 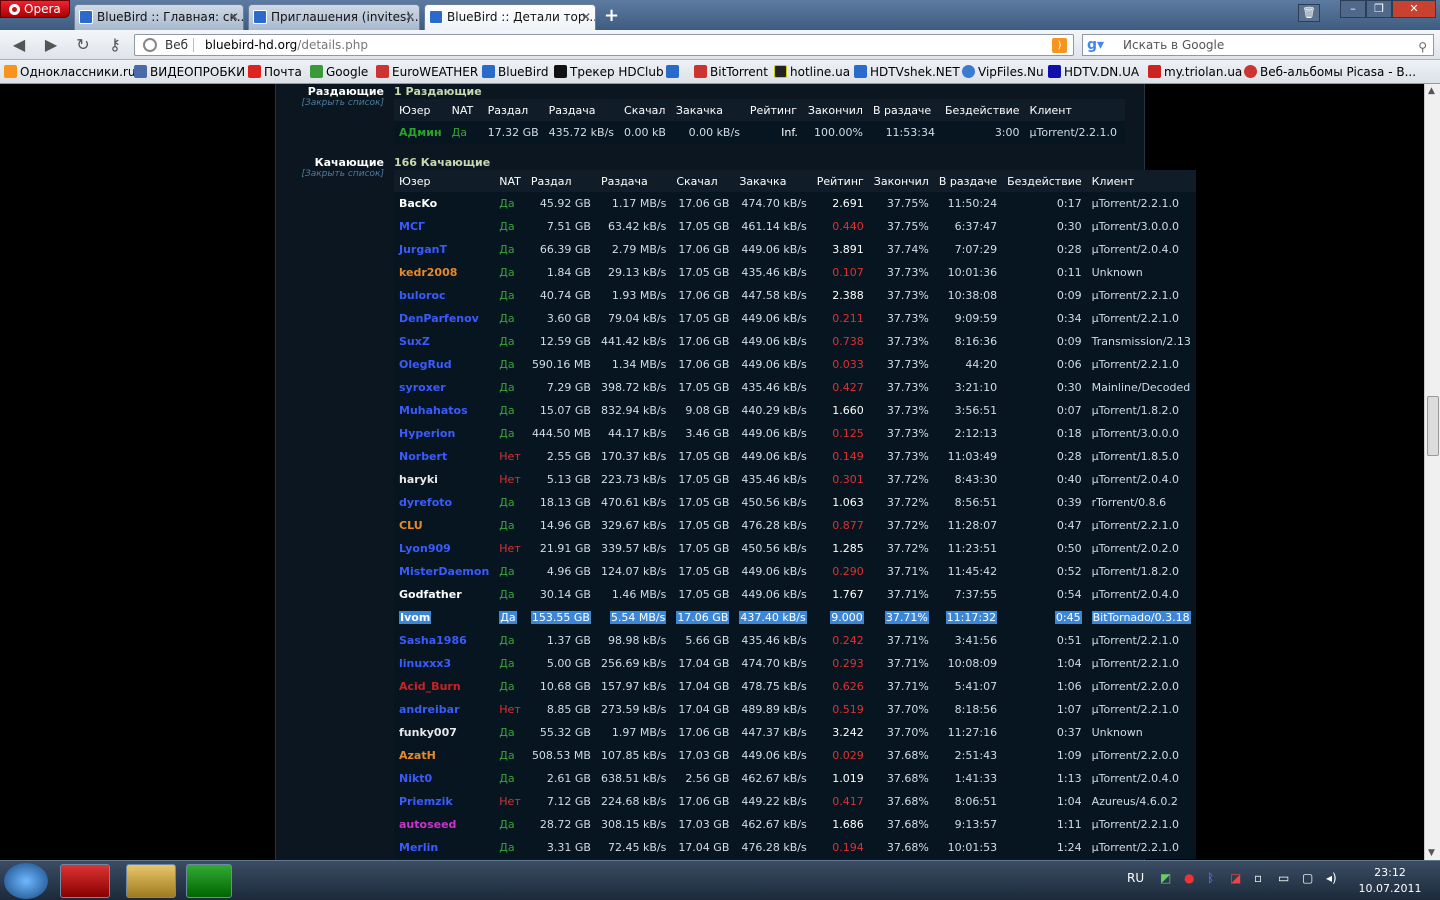 I want to click on network-icon: ◩, so click(x=1165, y=878).